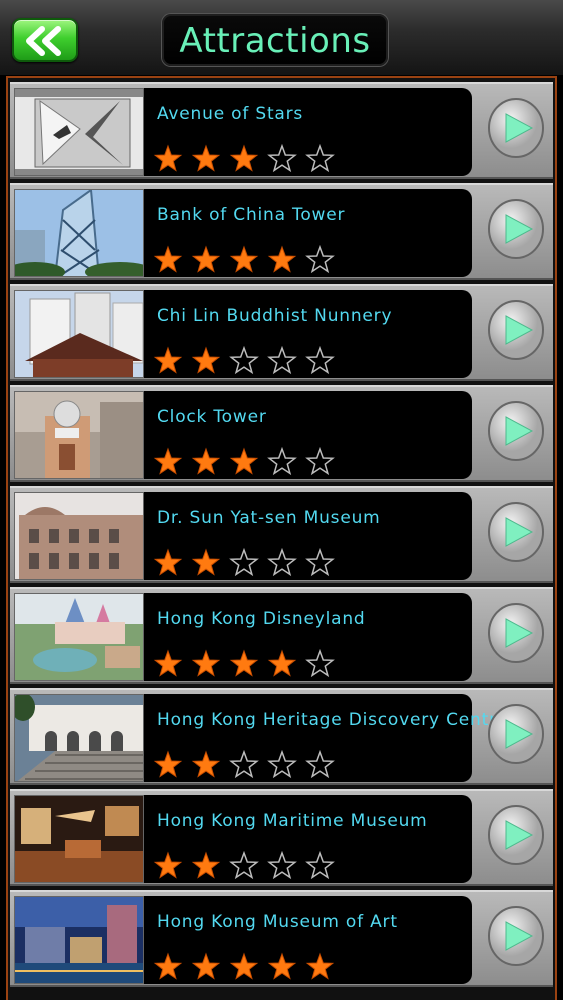 This screenshot has height=1000, width=563. What do you see at coordinates (332, 720) in the screenshot?
I see `attraction-name: Hong Kong Heritage Discovery Centre` at bounding box center [332, 720].